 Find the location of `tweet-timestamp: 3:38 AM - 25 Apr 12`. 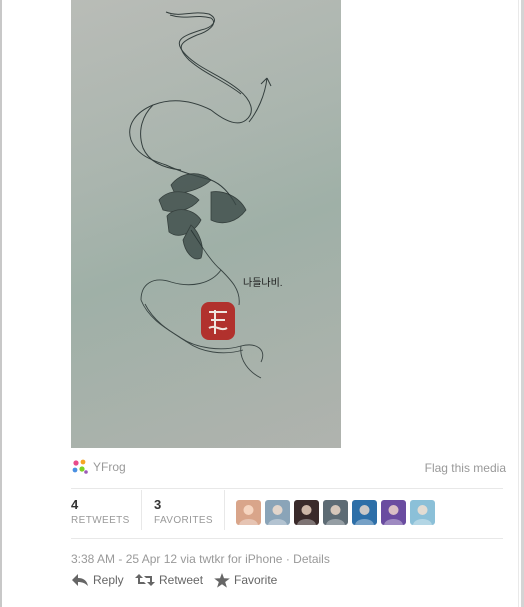

tweet-timestamp: 3:38 AM - 25 Apr 12 is located at coordinates (124, 559).